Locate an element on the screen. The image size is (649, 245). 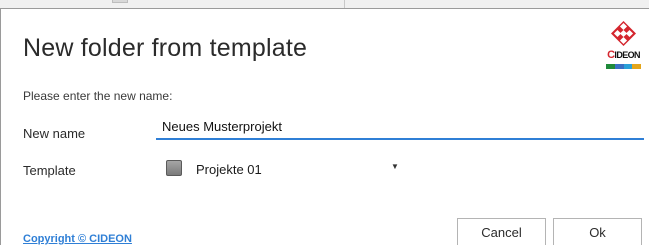
new-name-input is located at coordinates (400, 127).